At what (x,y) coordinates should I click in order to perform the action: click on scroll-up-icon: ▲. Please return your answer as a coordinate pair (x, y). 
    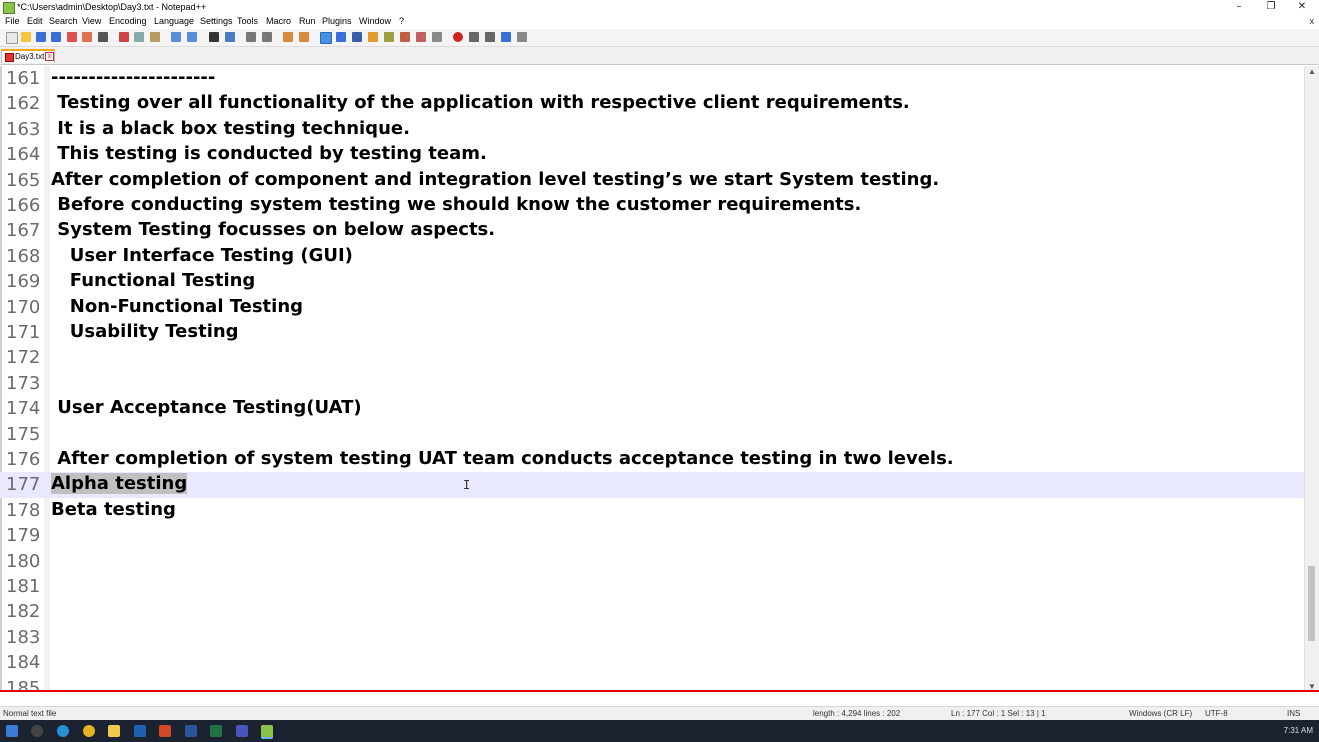
    Looking at the image, I should click on (1312, 71).